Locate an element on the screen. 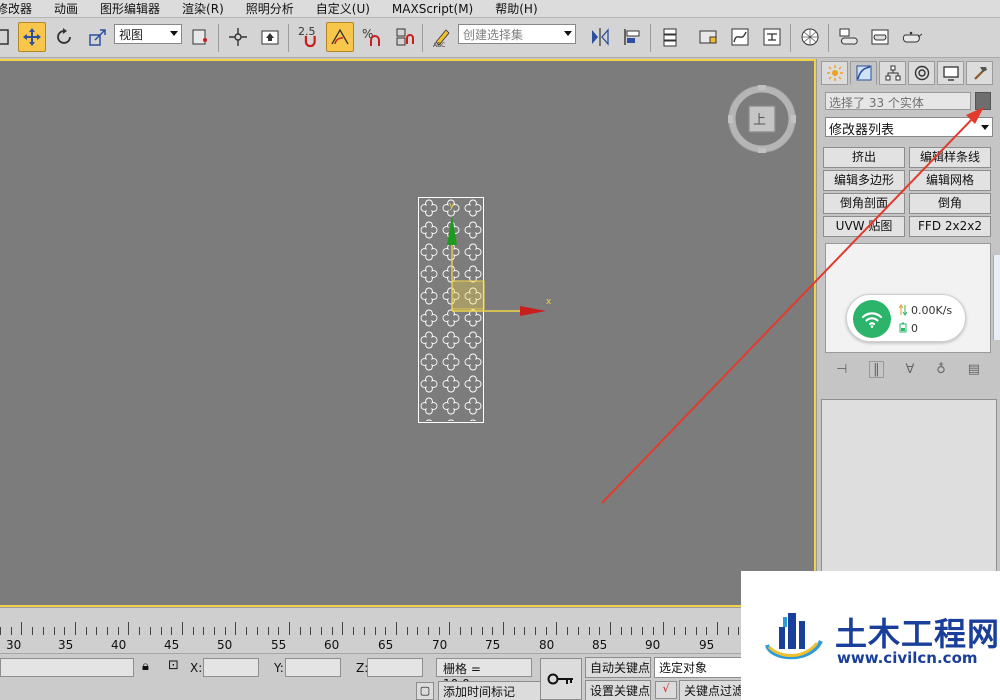  reference-coordinate-dropdown: 视图 is located at coordinates (148, 34).